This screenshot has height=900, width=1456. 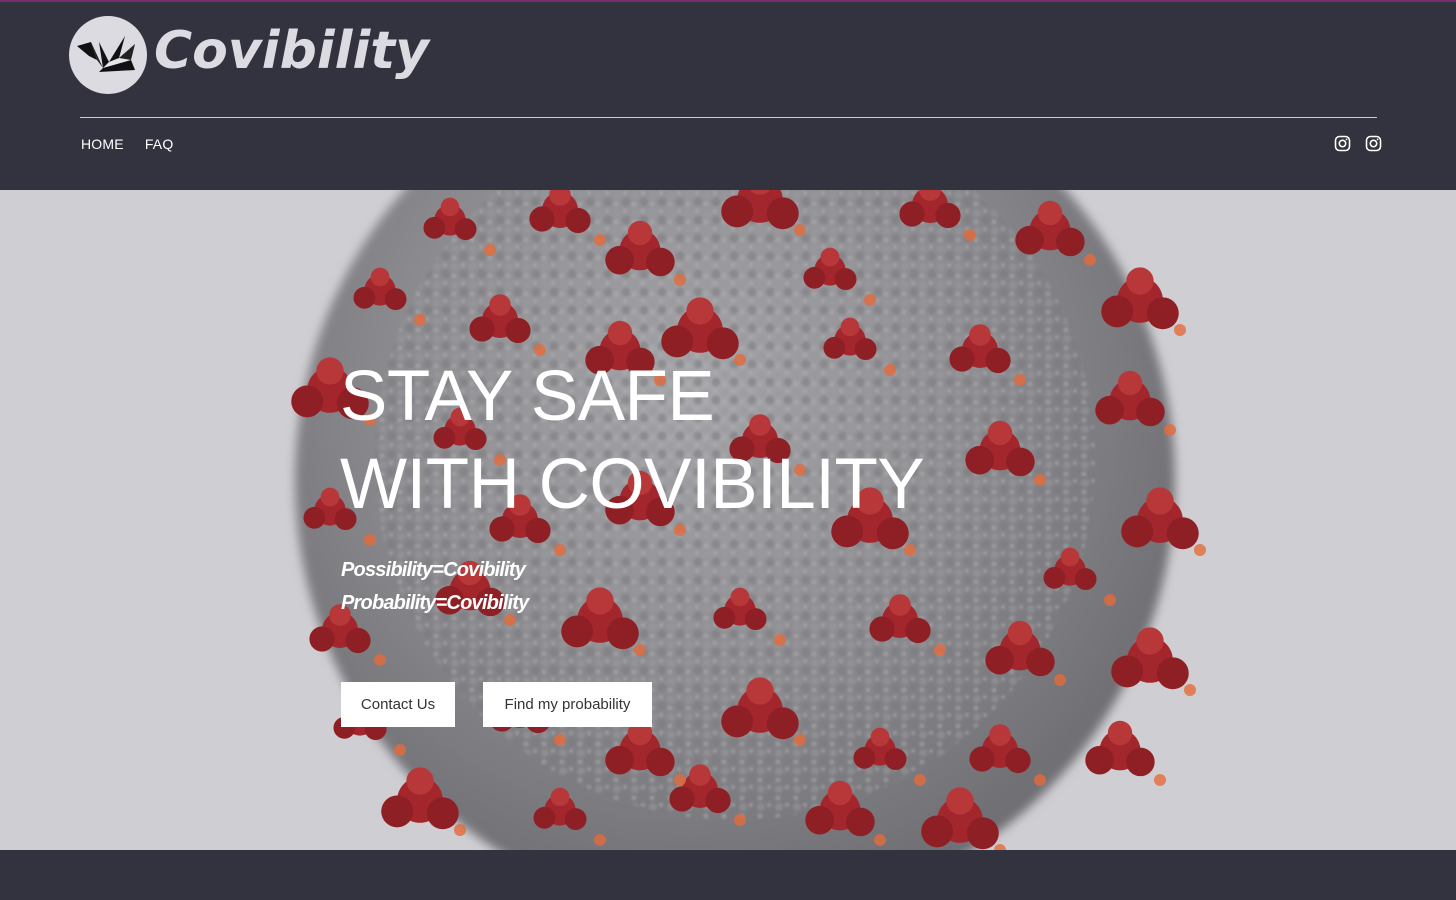 I want to click on footer-bar, so click(x=728, y=875).